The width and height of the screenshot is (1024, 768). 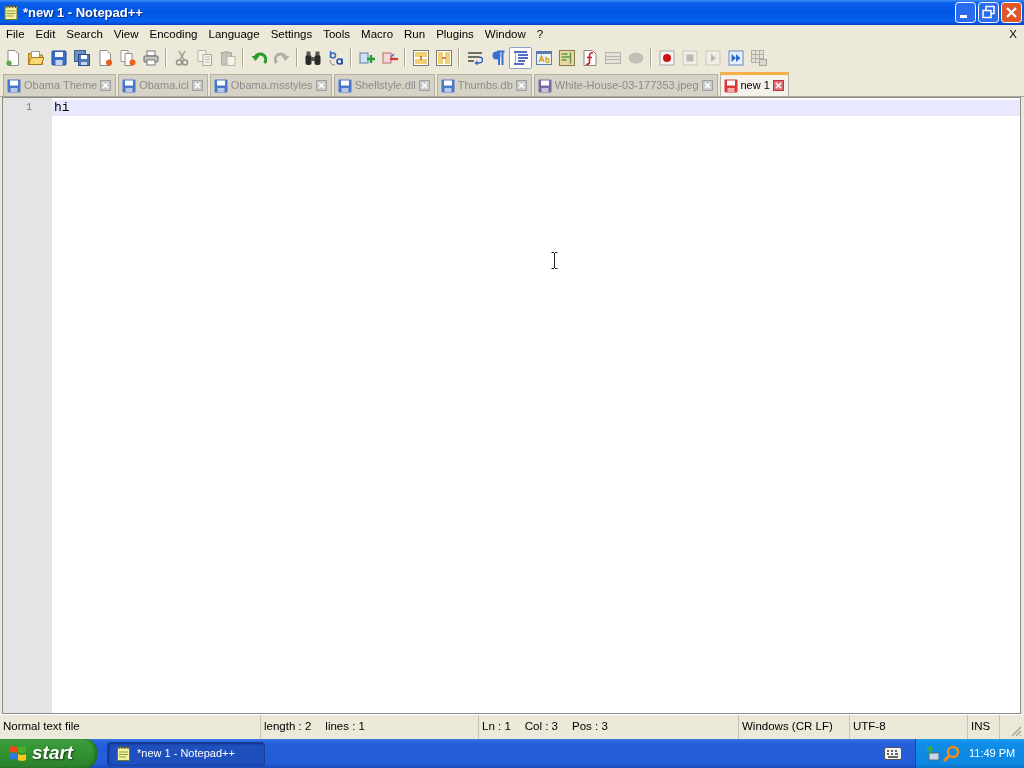 I want to click on page-minus-icon, so click(x=389, y=57).